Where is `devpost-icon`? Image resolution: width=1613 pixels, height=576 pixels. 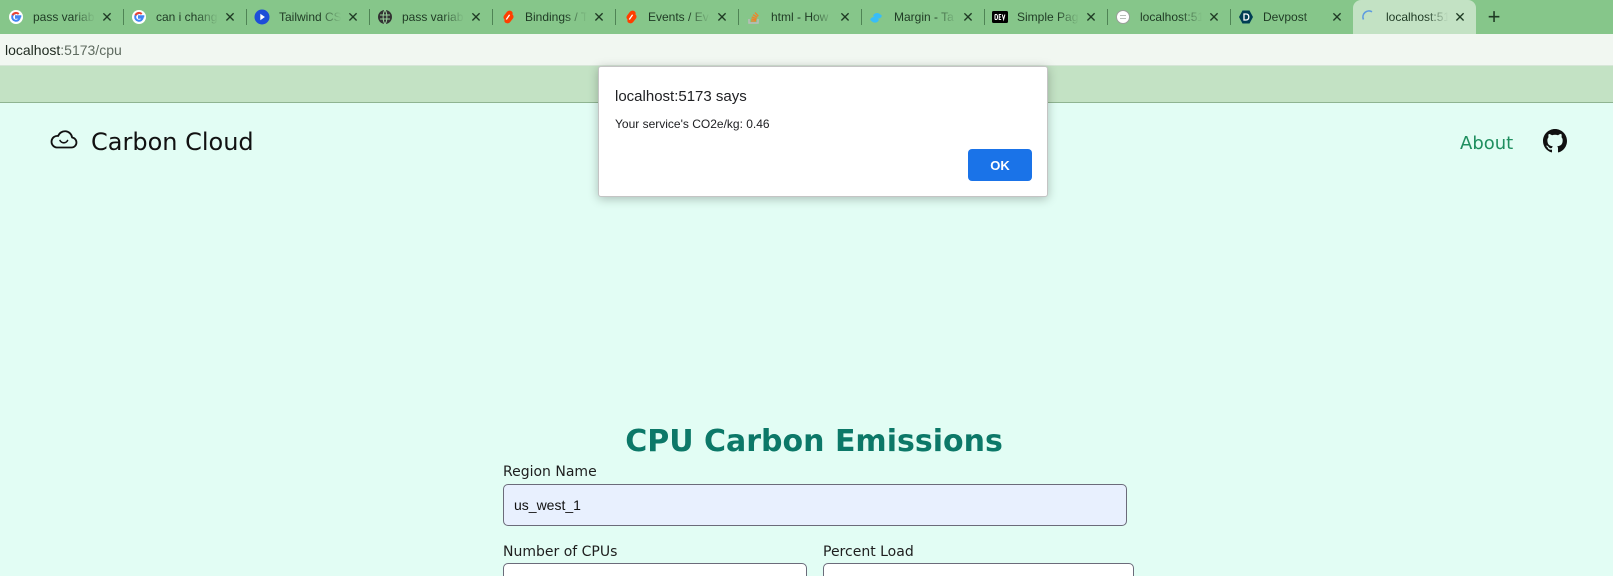 devpost-icon is located at coordinates (1246, 17).